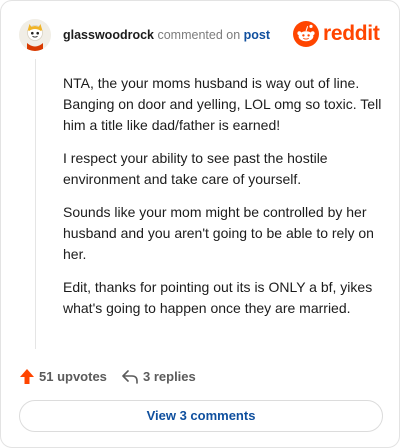 This screenshot has height=448, width=400. What do you see at coordinates (257, 35) in the screenshot?
I see `post-link: post` at bounding box center [257, 35].